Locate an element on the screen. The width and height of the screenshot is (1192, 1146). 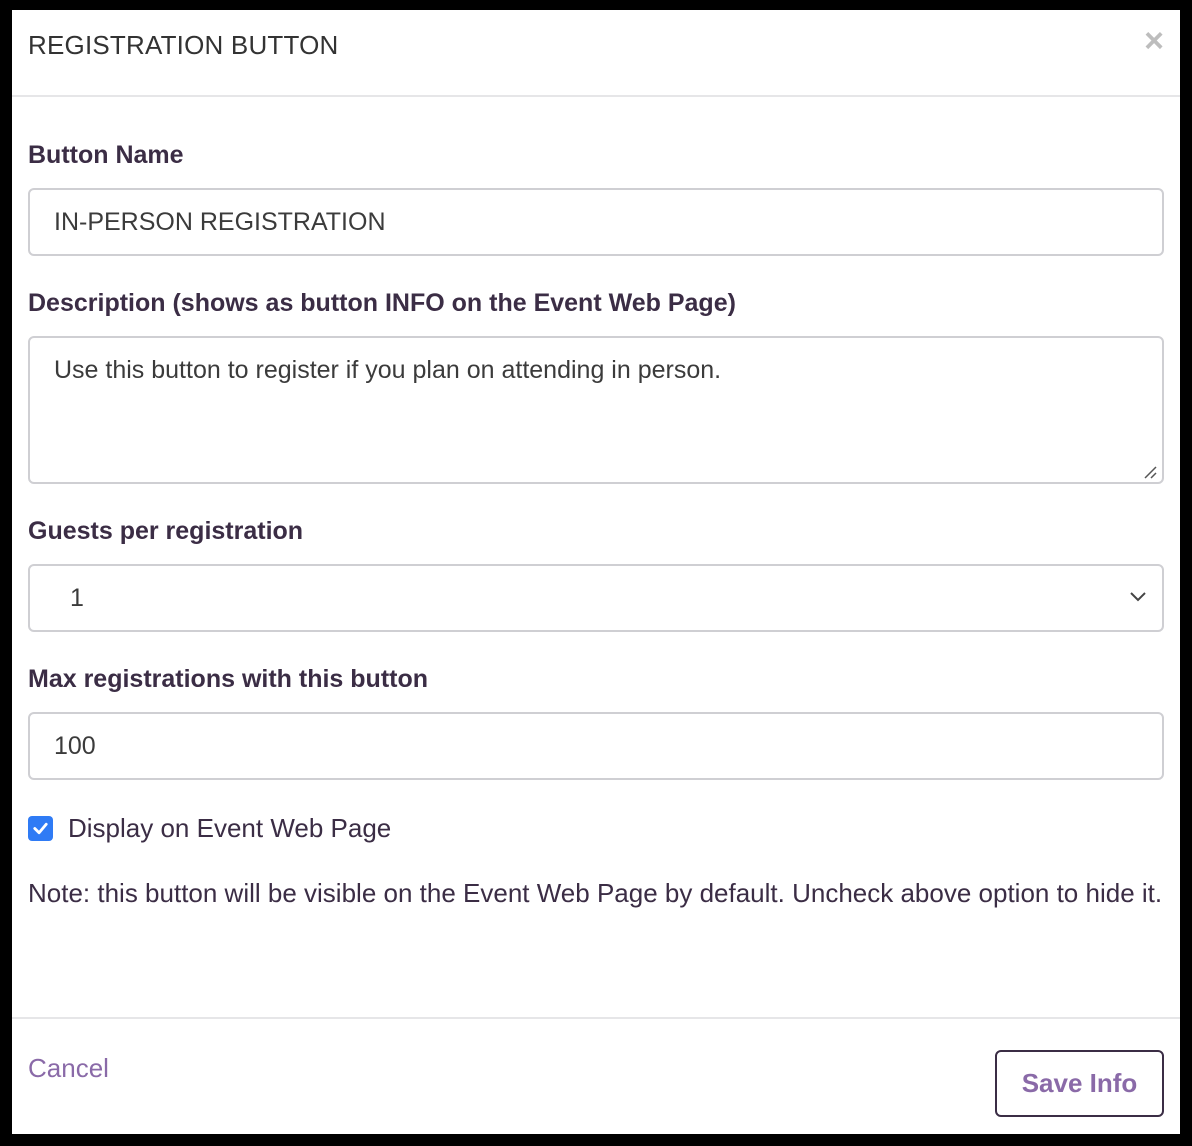
check-icon is located at coordinates (40, 828).